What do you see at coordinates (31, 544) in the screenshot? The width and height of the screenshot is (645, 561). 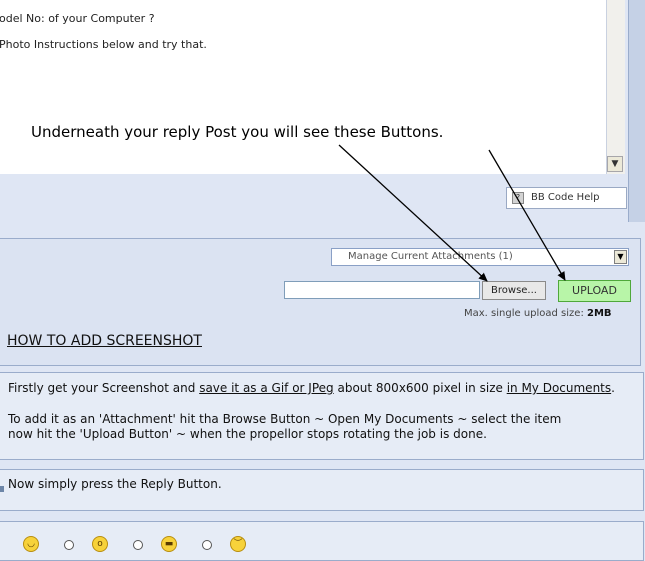 I see `smile-icon: ◡` at bounding box center [31, 544].